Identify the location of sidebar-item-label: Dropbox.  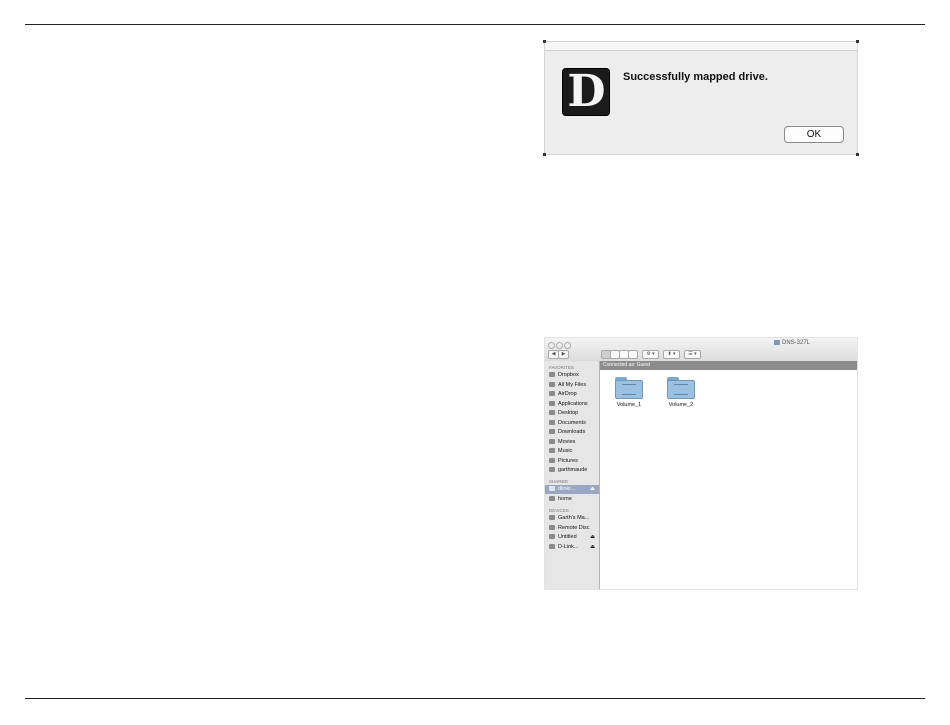
(568, 375).